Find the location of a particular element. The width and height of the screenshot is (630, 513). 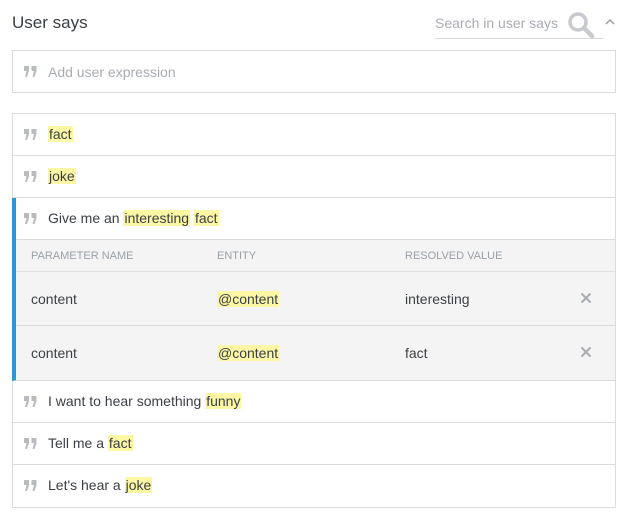

column-header: PARAMETER NAME is located at coordinates (82, 256).